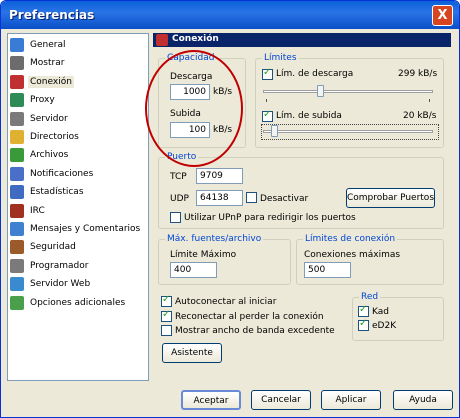 The image size is (460, 418). Describe the element at coordinates (327, 270) in the screenshot. I see `max-connections-input: 500` at that location.